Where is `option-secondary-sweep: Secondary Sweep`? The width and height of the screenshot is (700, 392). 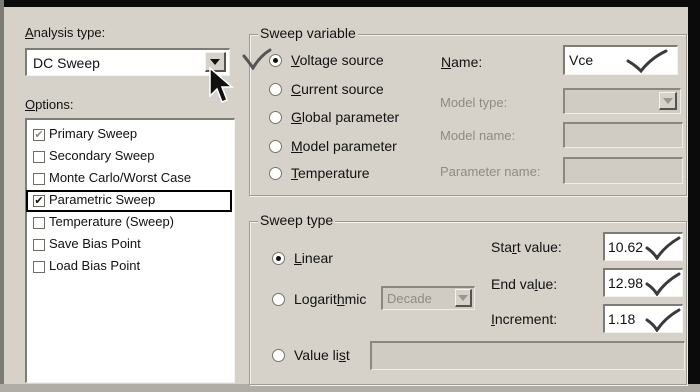 option-secondary-sweep: Secondary Sweep is located at coordinates (102, 155).